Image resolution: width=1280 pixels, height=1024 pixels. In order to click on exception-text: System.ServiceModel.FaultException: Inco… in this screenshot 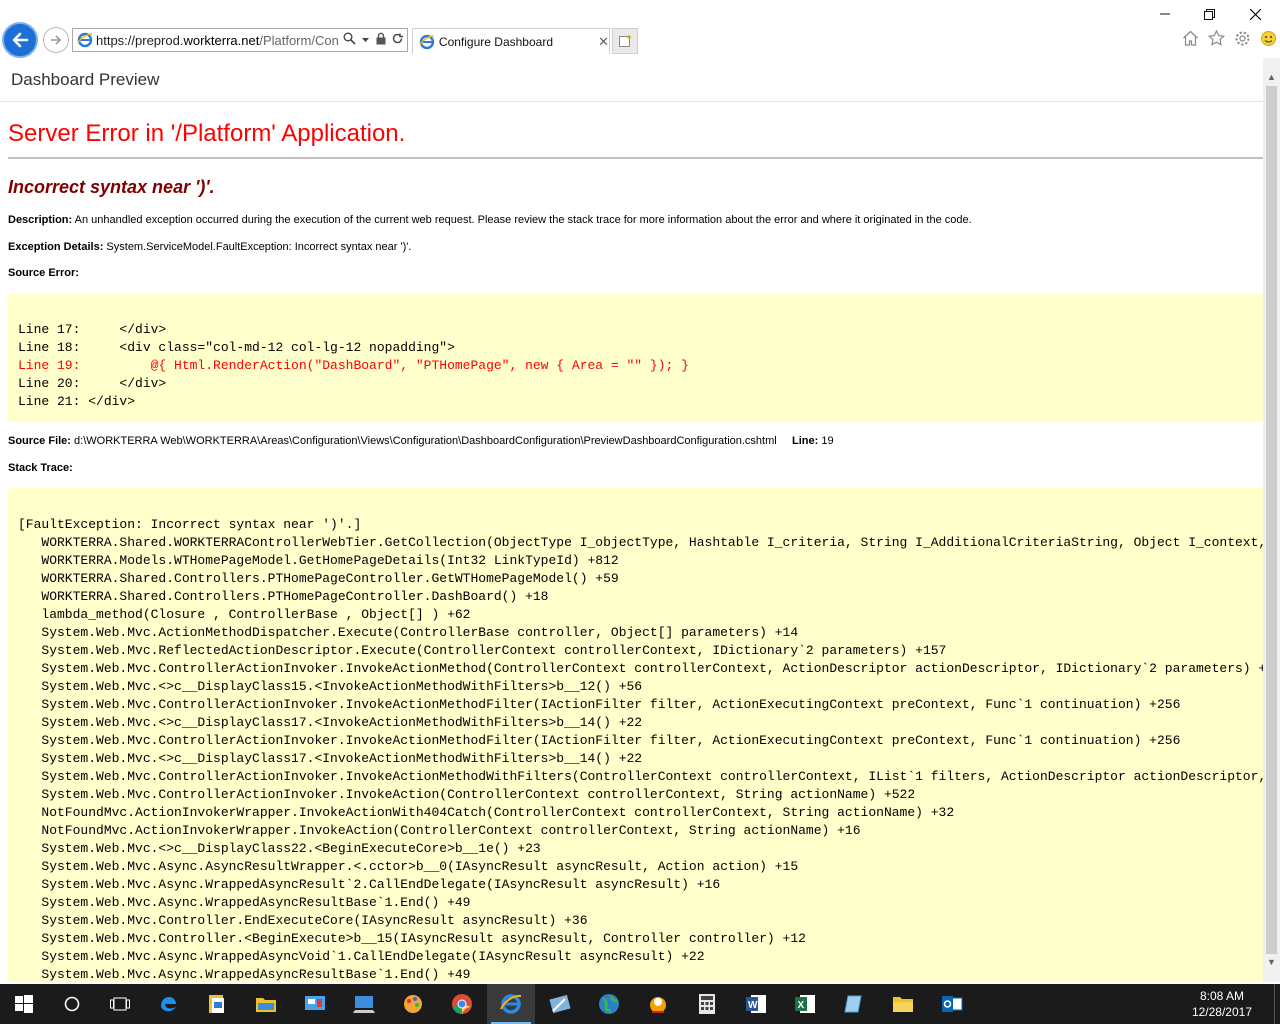, I will do `click(259, 247)`.